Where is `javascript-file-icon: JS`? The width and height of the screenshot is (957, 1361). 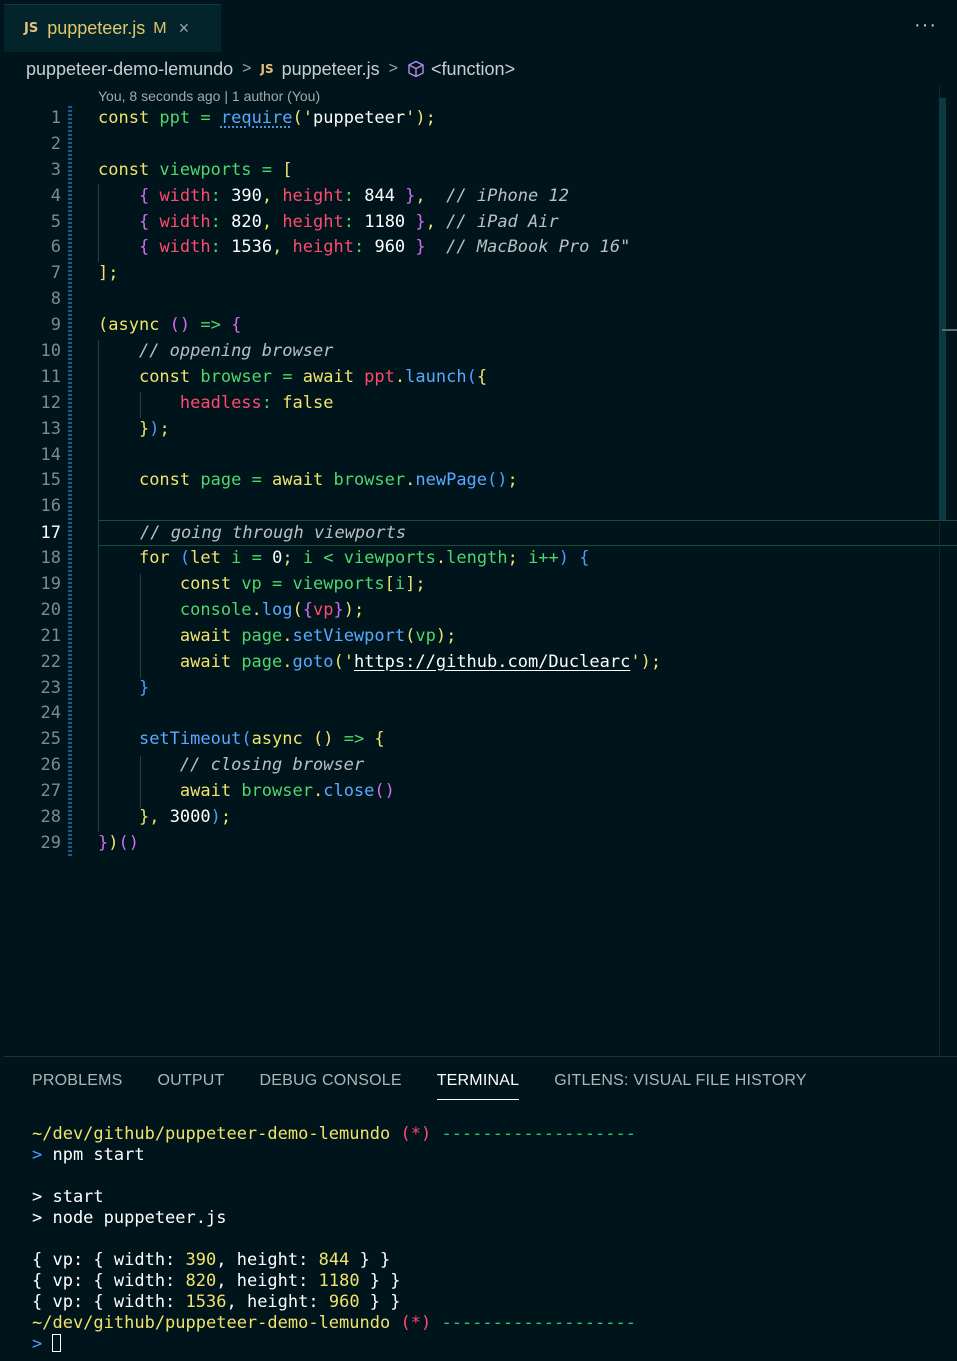
javascript-file-icon: JS is located at coordinates (267, 69).